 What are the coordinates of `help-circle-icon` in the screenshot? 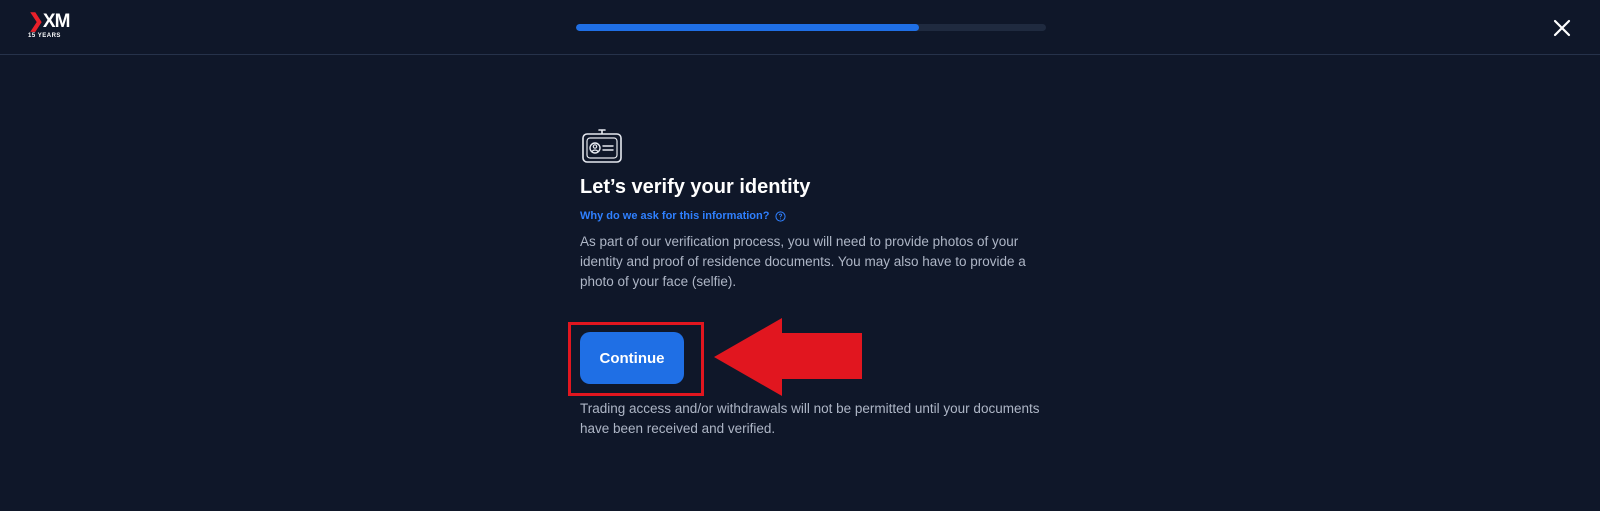 It's located at (781, 216).